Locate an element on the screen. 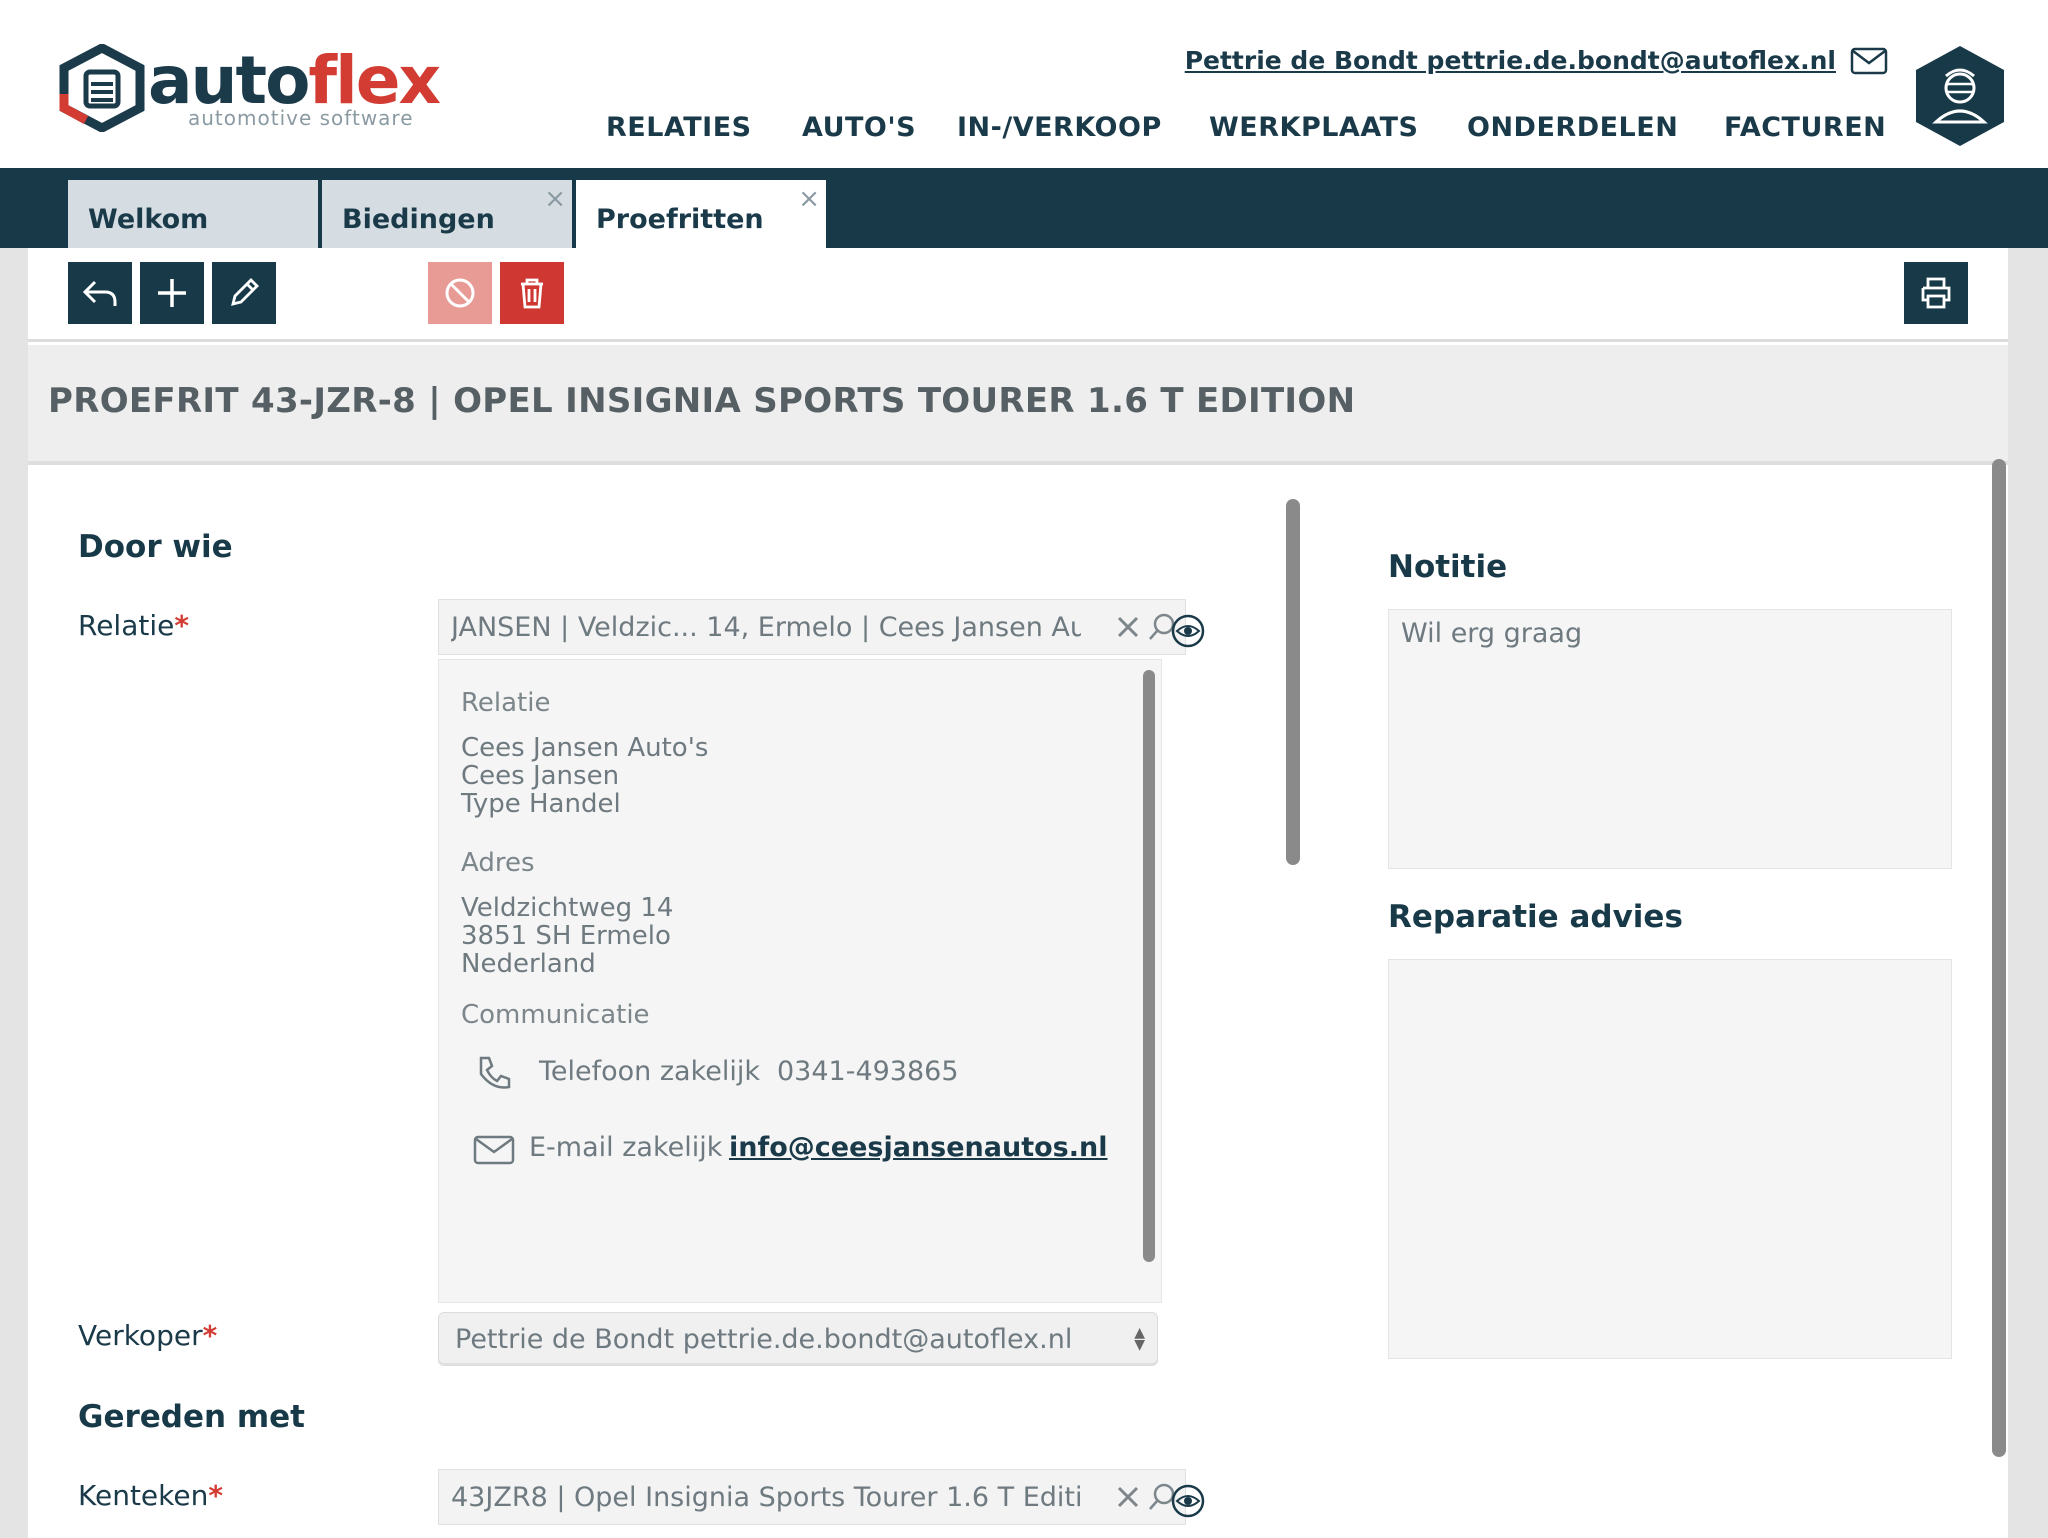  reparatie-advies-textarea is located at coordinates (1670, 1159).